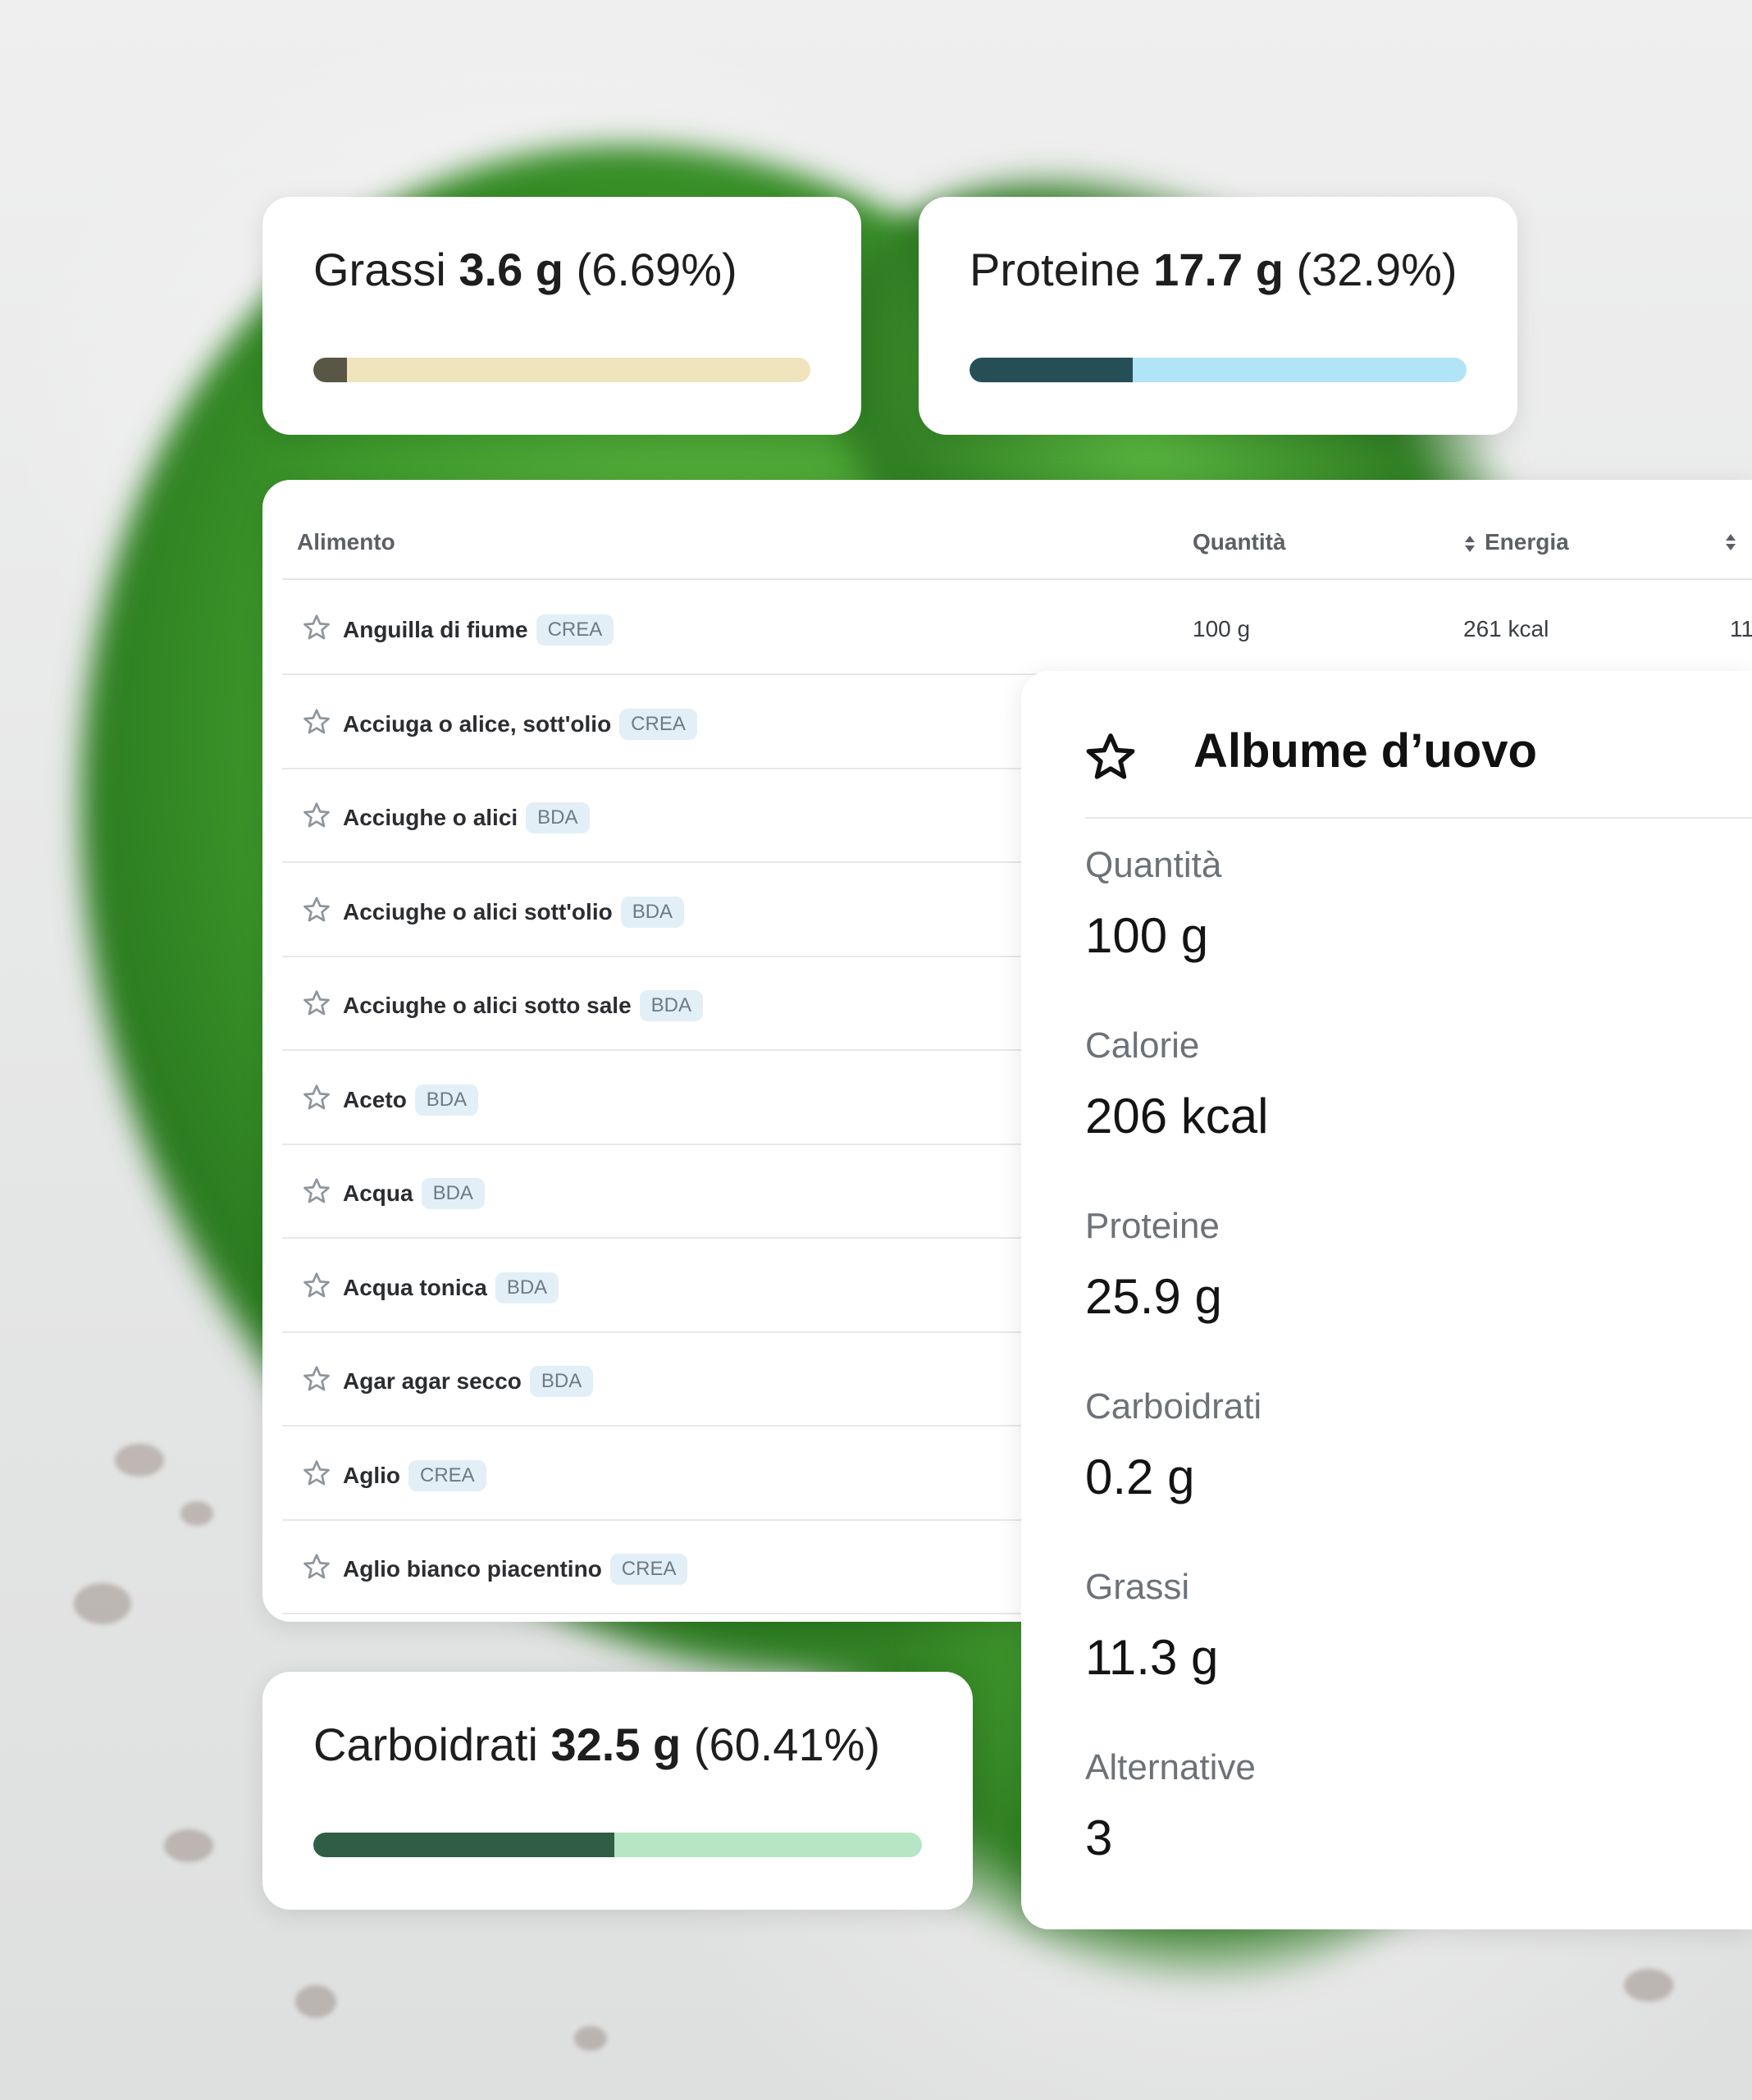 The width and height of the screenshot is (1752, 2100). What do you see at coordinates (1527, 542) in the screenshot?
I see `column-header-energy-label: Energia` at bounding box center [1527, 542].